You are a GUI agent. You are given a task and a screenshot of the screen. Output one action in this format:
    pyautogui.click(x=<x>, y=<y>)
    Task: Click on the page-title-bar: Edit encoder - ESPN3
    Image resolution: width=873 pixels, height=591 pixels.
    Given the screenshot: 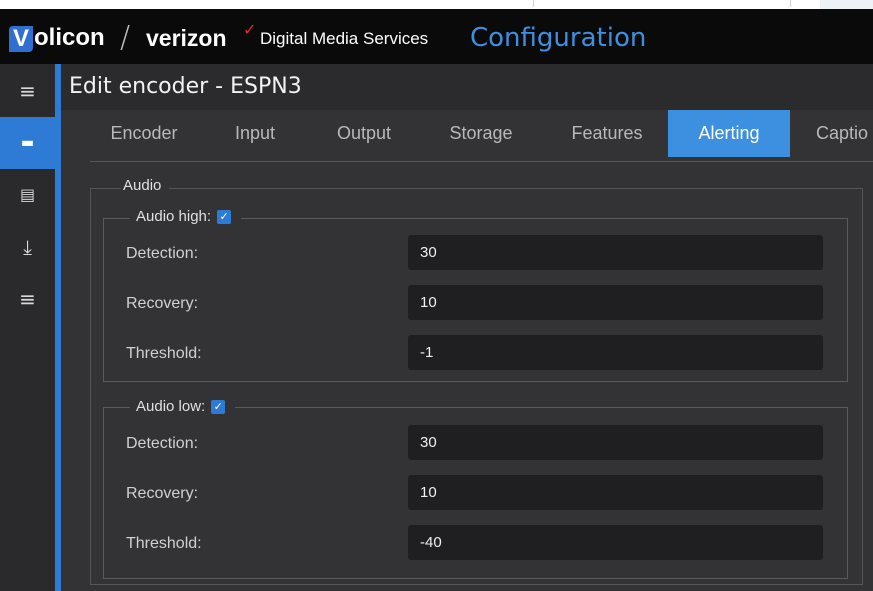 What is the action you would take?
    pyautogui.click(x=467, y=87)
    